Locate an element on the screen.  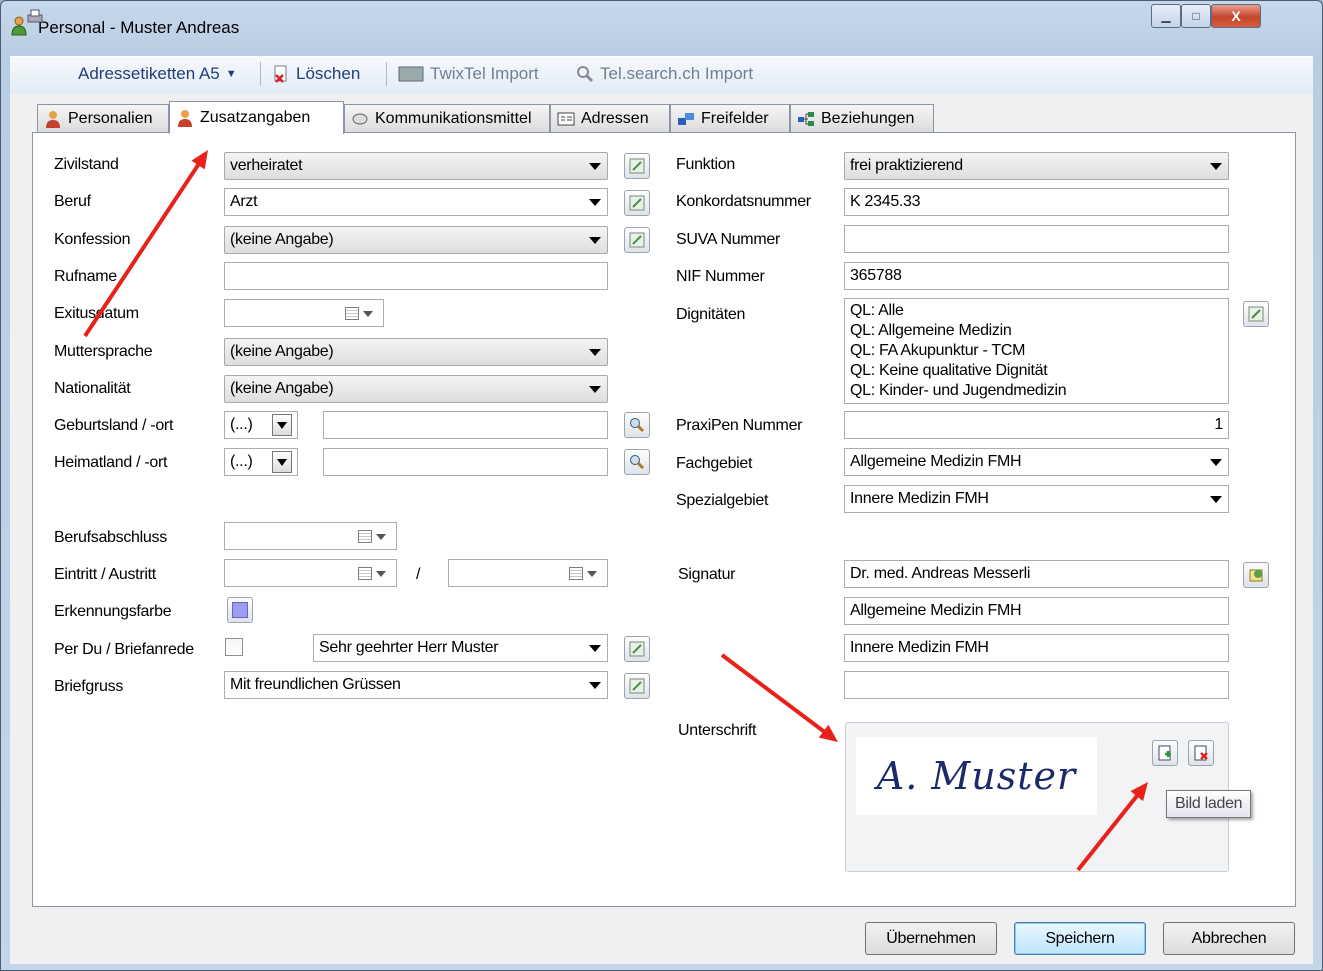
austritt-datepicker is located at coordinates (528, 573).